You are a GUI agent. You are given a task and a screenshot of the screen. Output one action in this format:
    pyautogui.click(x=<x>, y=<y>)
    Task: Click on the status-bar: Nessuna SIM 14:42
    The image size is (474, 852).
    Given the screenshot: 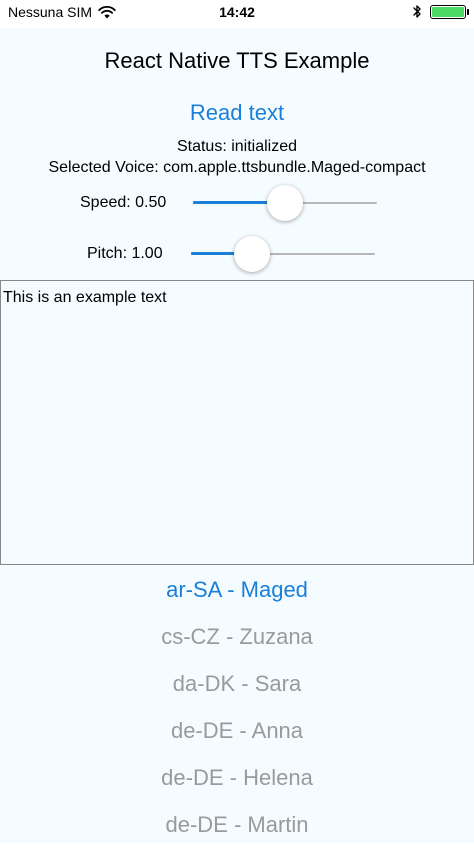 What is the action you would take?
    pyautogui.click(x=237, y=14)
    